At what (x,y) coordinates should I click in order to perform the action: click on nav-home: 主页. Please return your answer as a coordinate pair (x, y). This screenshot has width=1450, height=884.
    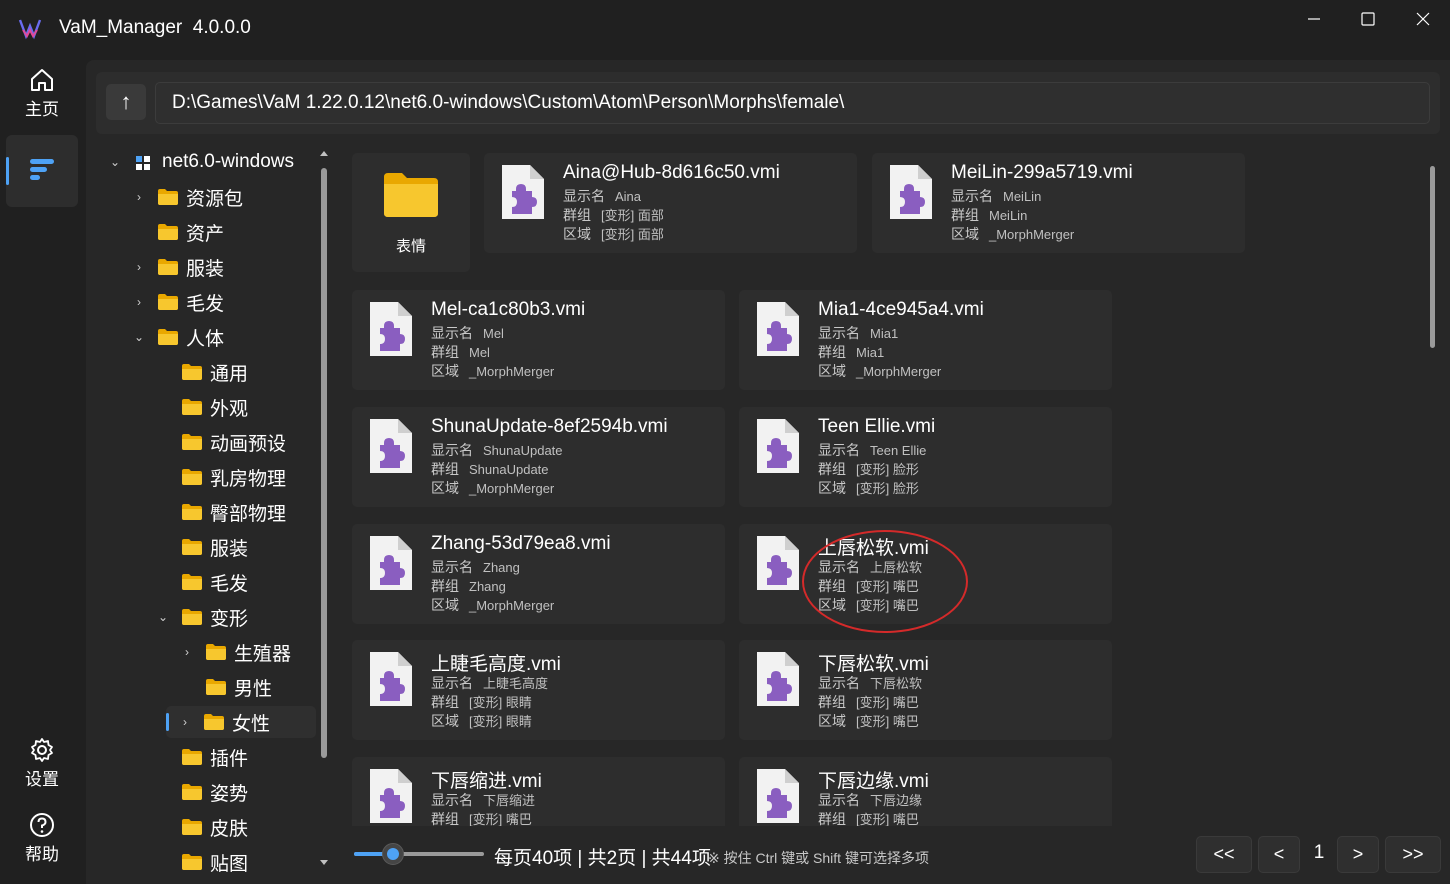
    Looking at the image, I should click on (42, 98).